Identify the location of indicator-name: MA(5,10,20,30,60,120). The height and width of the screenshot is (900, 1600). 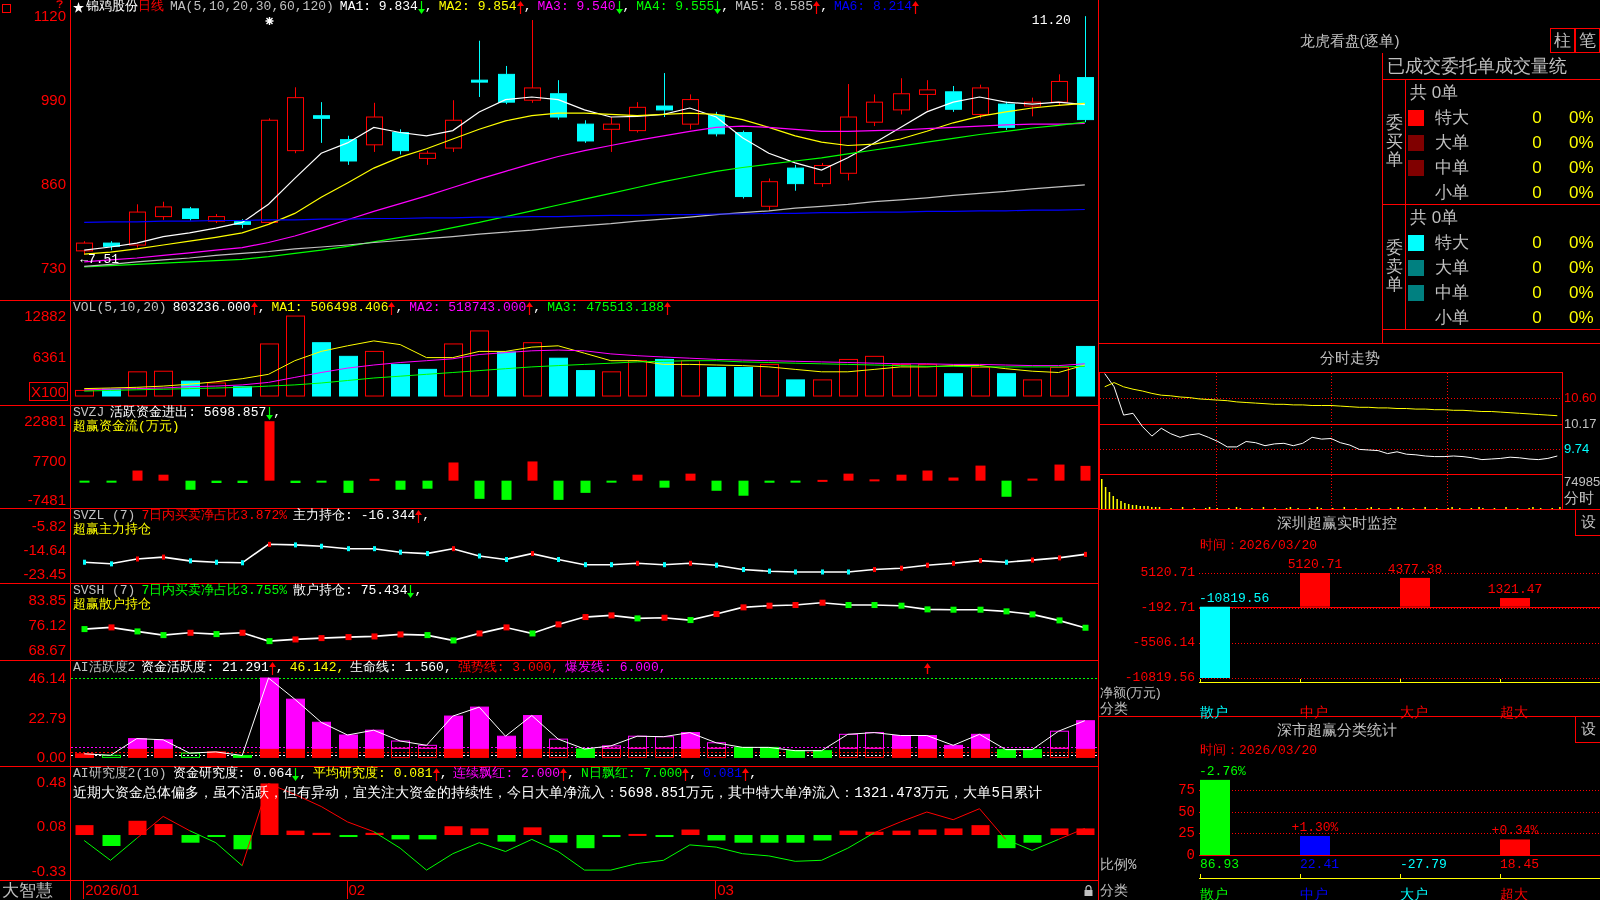
(252, 7).